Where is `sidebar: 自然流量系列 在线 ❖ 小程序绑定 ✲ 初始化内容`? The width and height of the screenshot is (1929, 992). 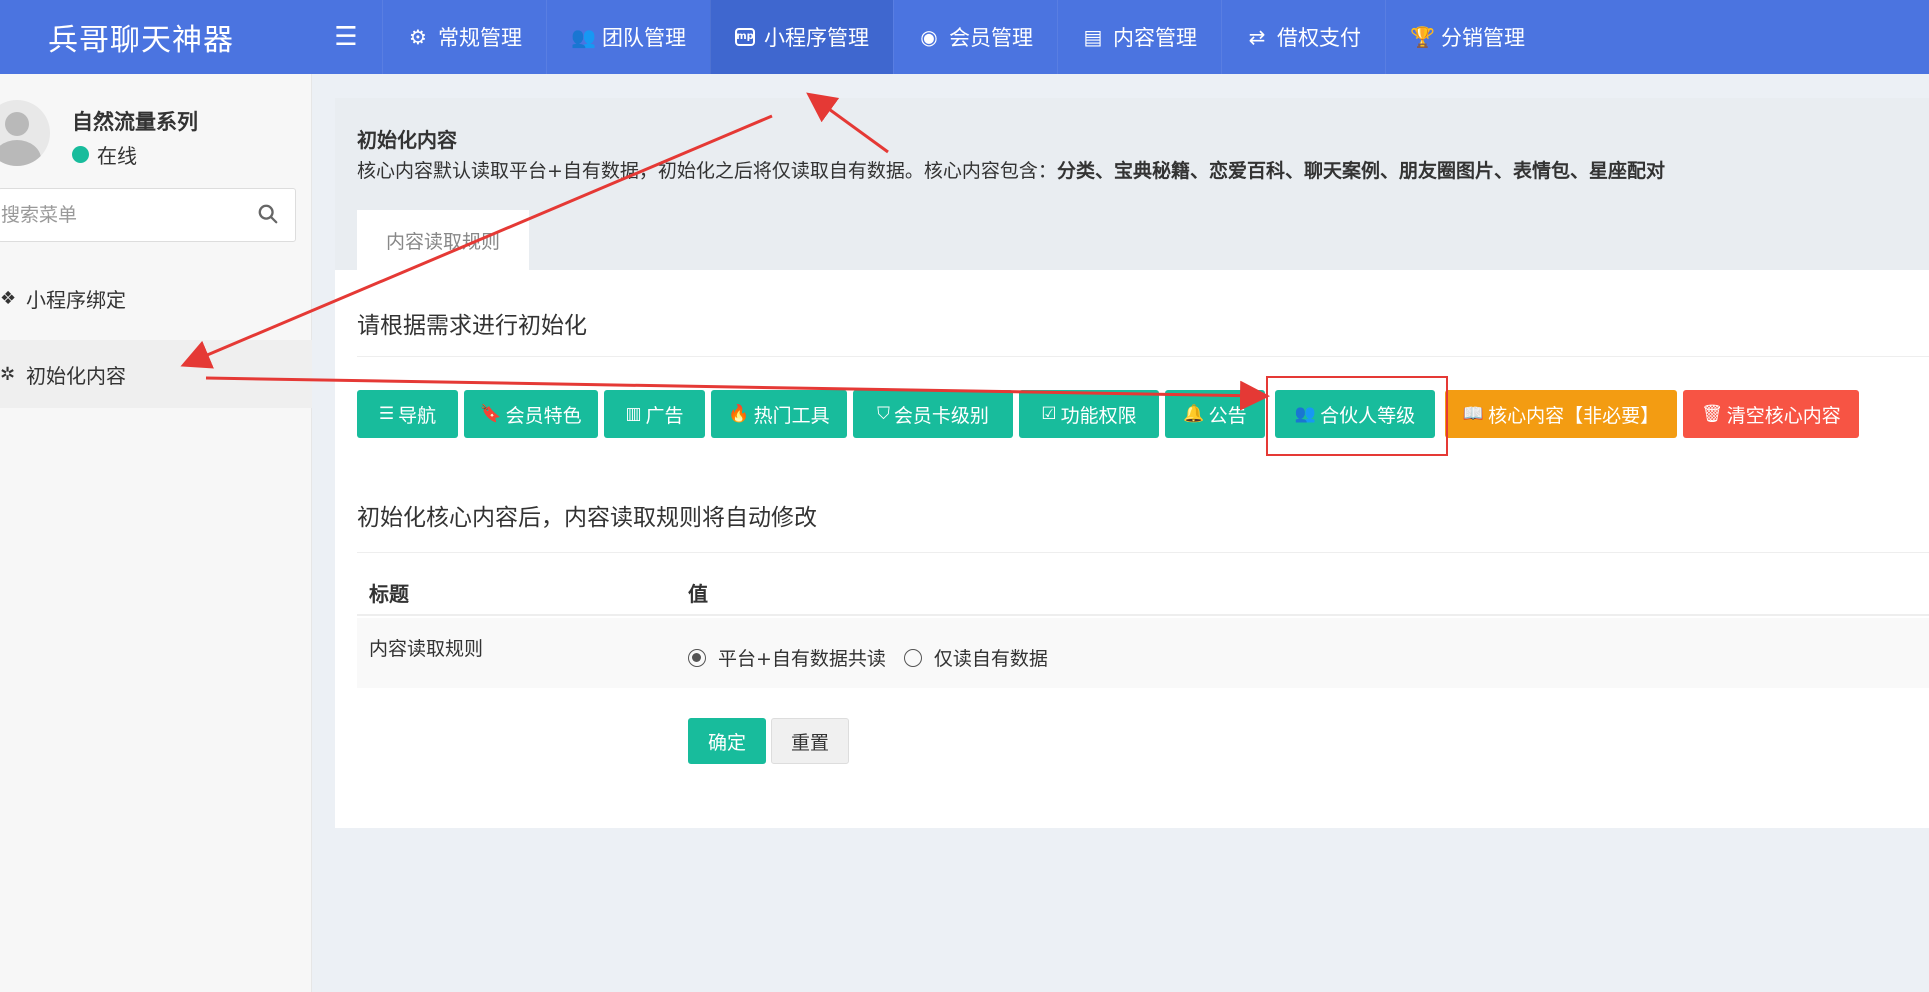
sidebar: 自然流量系列 在线 ❖ 小程序绑定 ✲ 初始化内容 is located at coordinates (156, 533).